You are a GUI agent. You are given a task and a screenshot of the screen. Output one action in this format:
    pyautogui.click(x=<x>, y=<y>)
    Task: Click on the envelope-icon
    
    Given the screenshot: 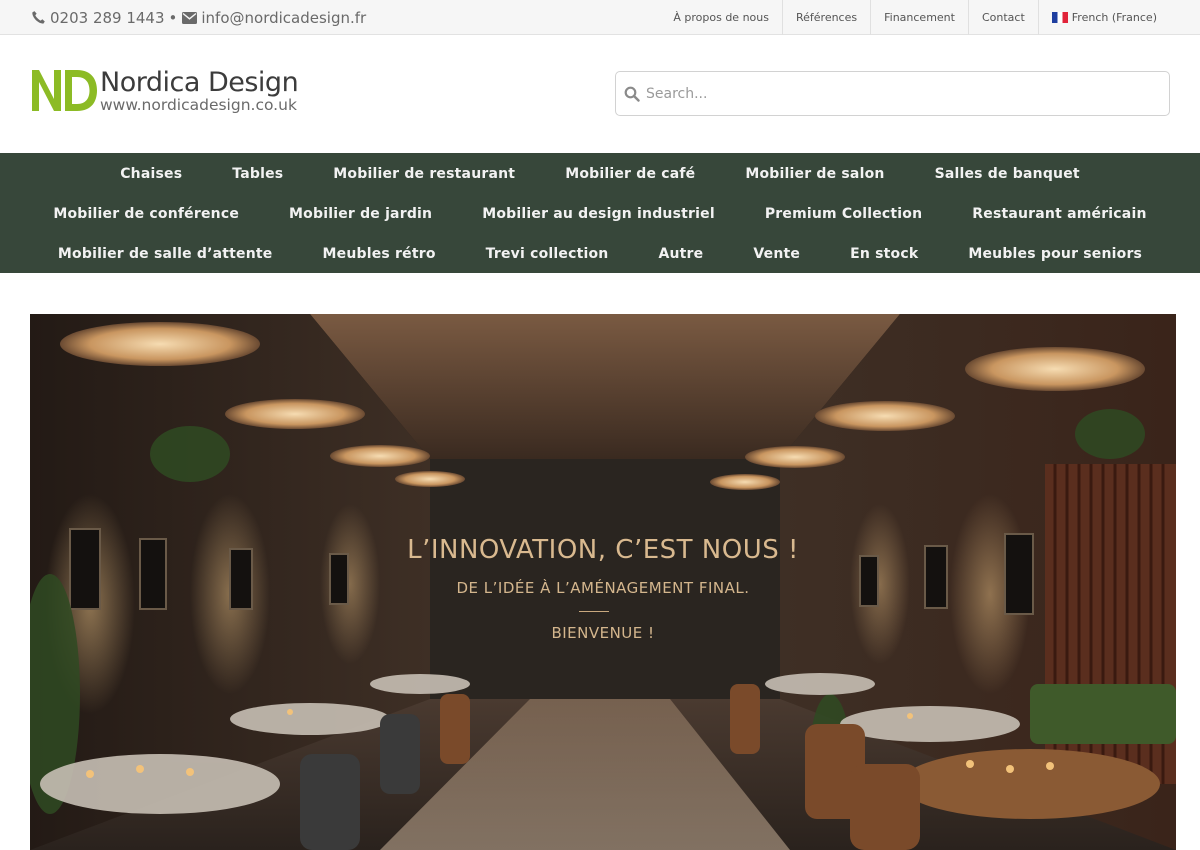 What is the action you would take?
    pyautogui.click(x=189, y=18)
    